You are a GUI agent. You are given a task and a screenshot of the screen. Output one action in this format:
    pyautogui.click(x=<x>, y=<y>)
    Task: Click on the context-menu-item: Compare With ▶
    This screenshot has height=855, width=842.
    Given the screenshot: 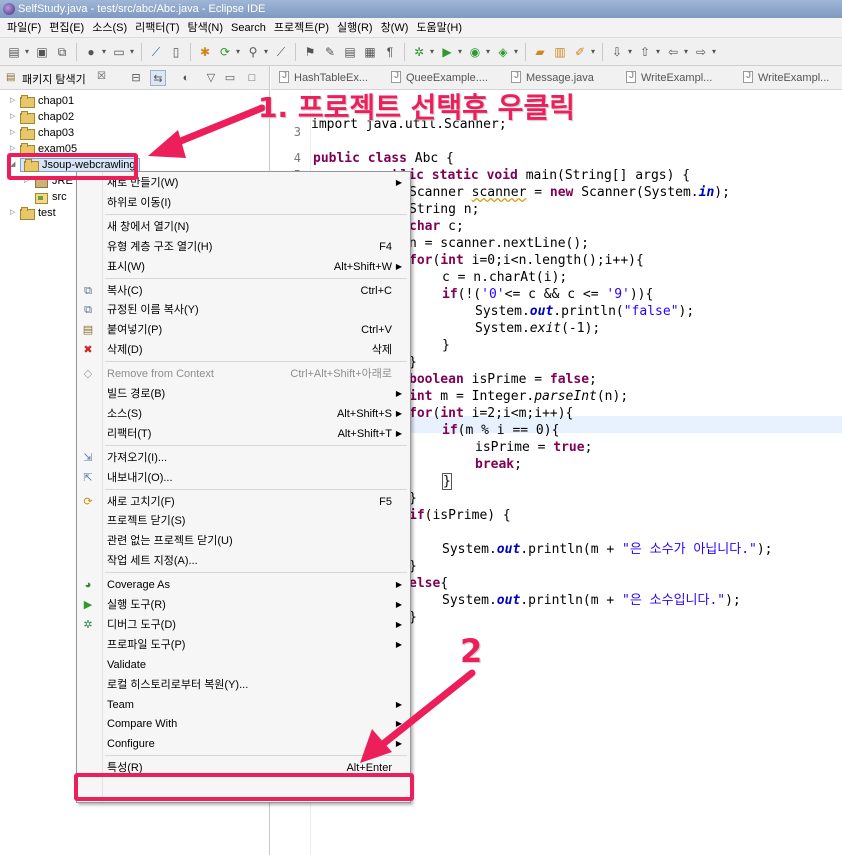 What is the action you would take?
    pyautogui.click(x=243, y=724)
    